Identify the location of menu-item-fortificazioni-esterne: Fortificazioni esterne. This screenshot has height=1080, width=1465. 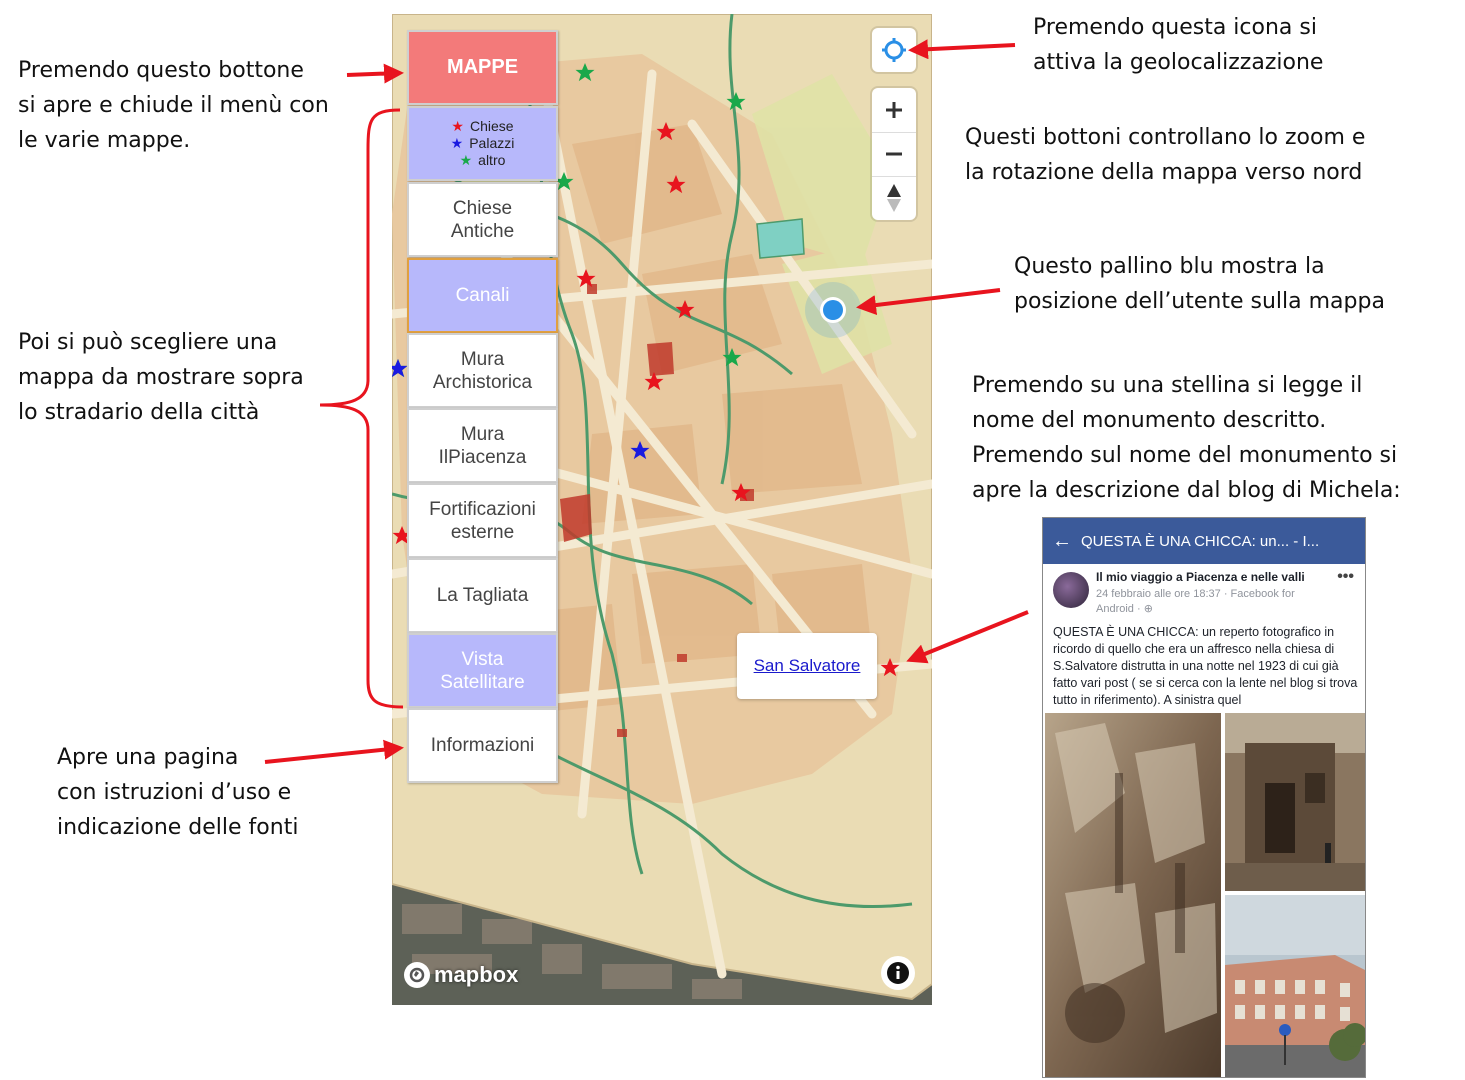
(482, 520).